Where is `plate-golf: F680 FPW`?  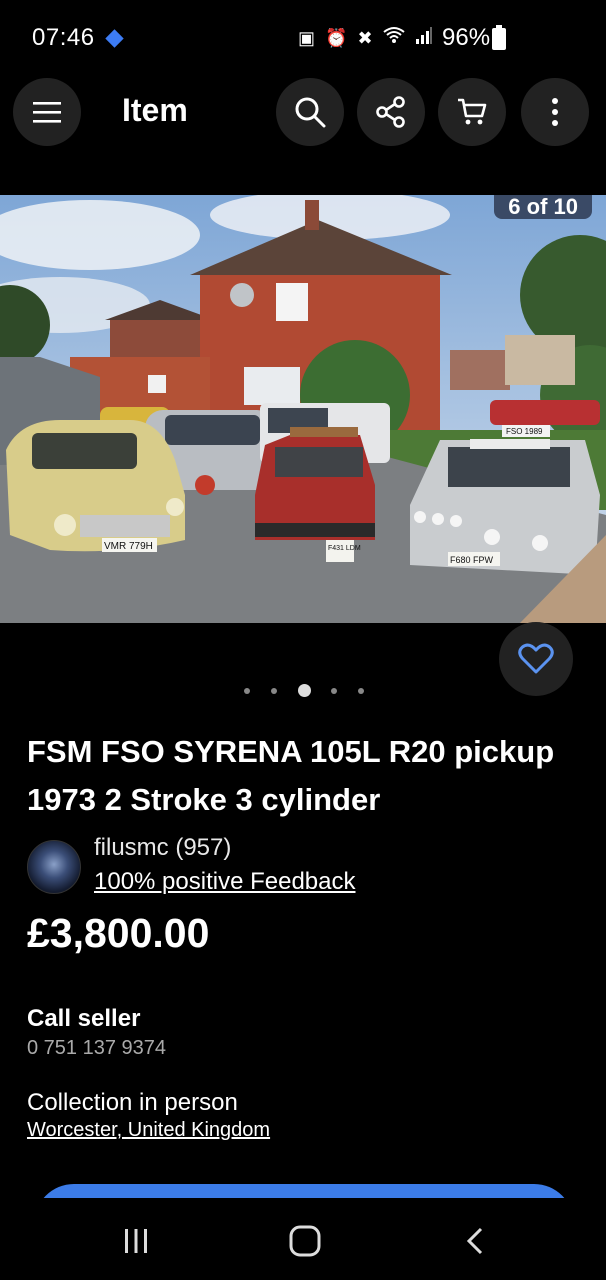 plate-golf: F680 FPW is located at coordinates (472, 560).